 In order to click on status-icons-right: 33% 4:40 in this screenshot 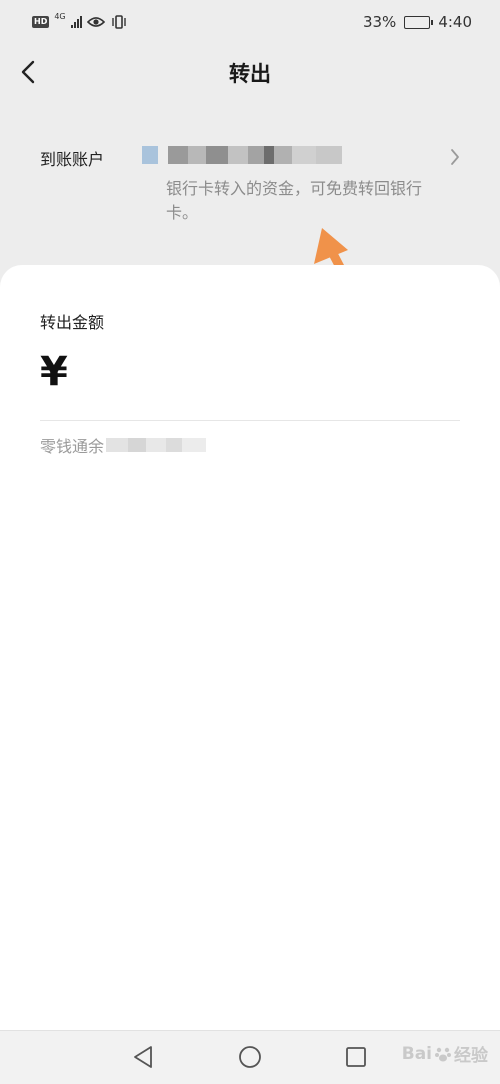, I will do `click(417, 22)`.